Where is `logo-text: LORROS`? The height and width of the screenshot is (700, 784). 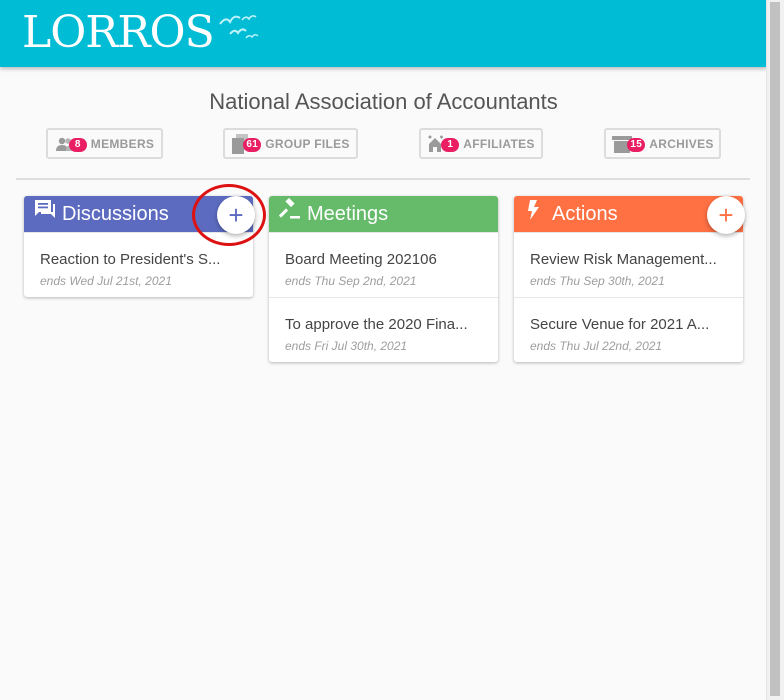
logo-text: LORROS is located at coordinates (118, 32).